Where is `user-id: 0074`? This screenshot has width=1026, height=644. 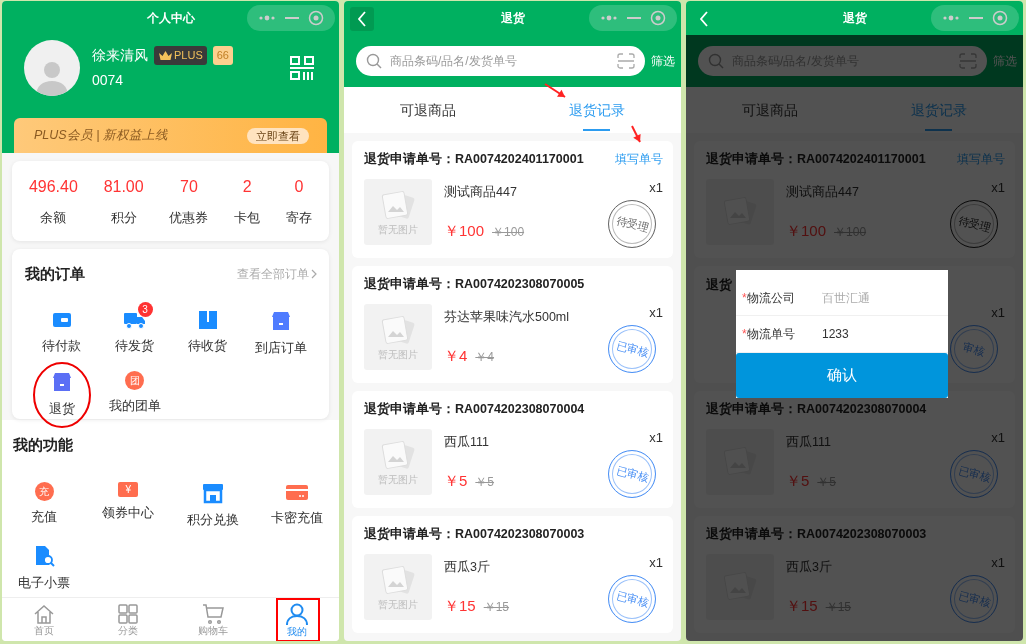 user-id: 0074 is located at coordinates (108, 80).